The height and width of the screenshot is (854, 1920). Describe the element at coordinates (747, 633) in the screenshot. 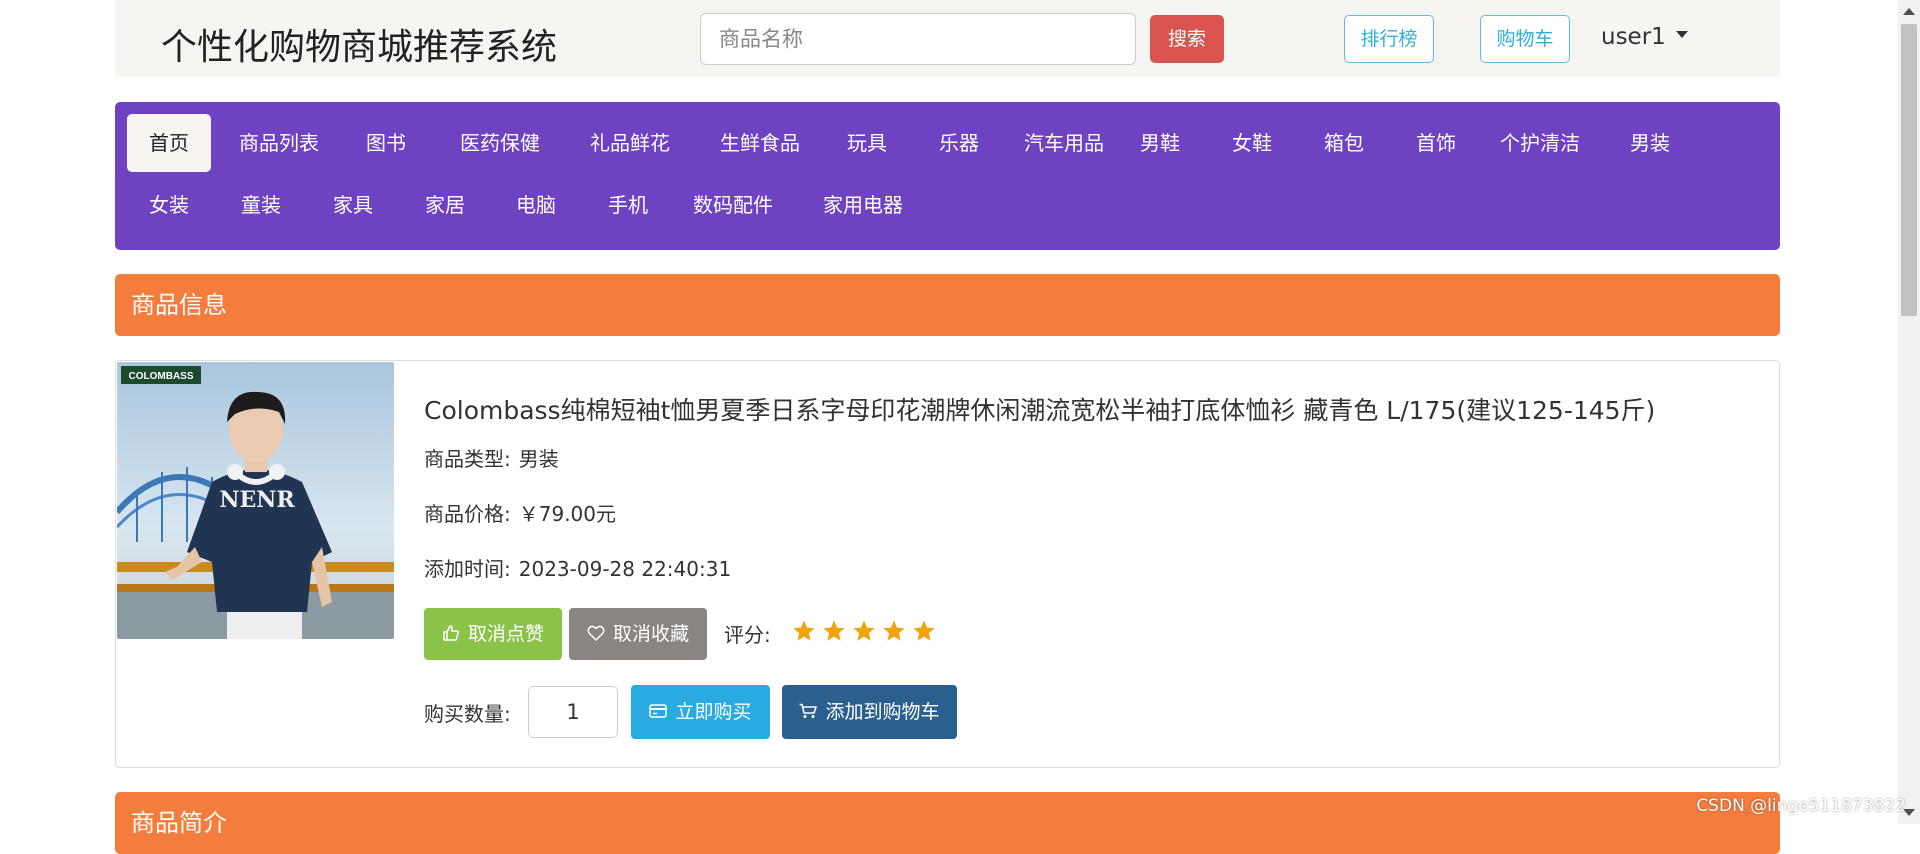

I see `rating-label: 评分:` at that location.